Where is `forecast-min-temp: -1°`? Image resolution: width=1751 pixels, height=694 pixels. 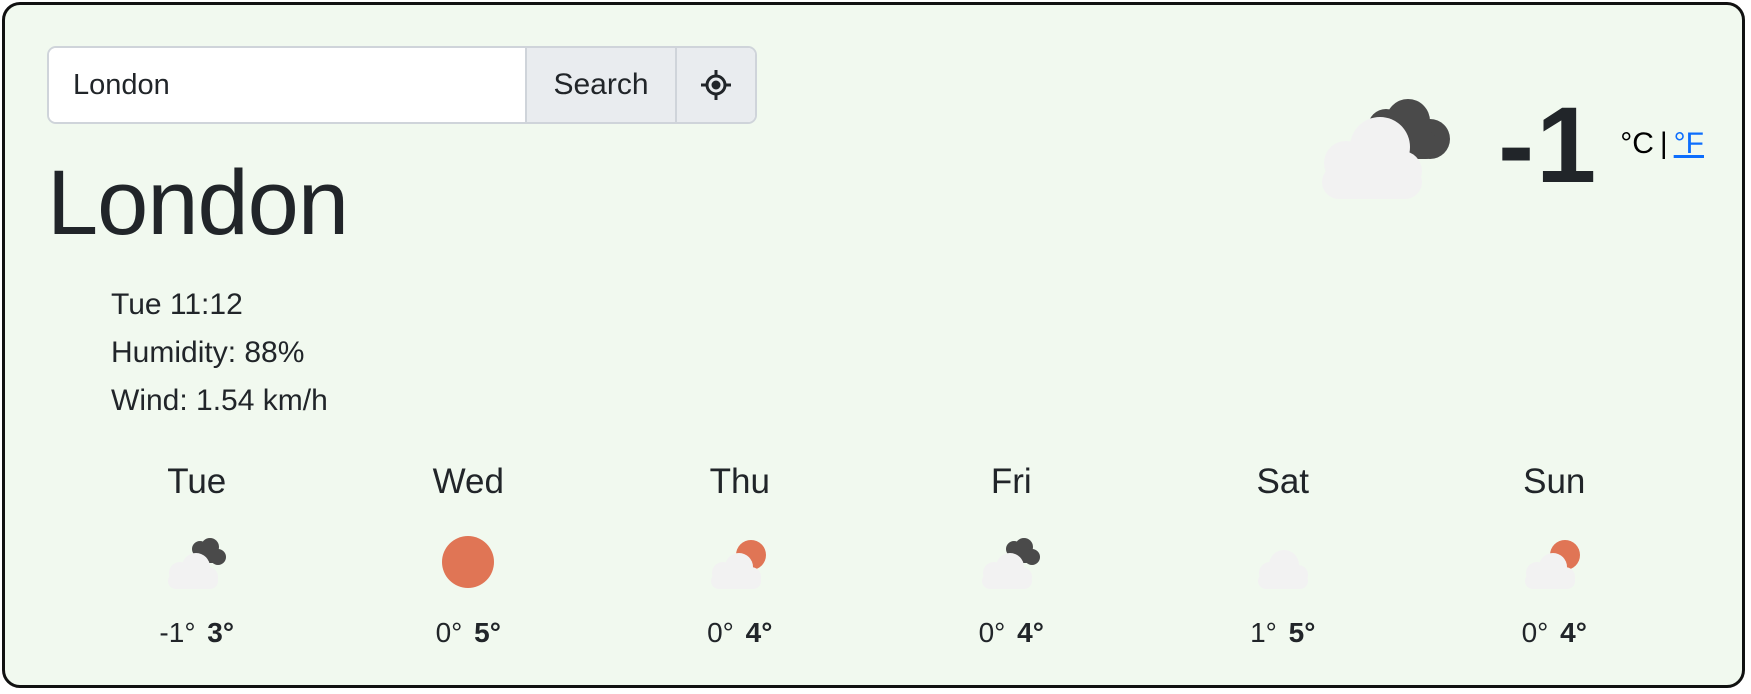
forecast-min-temp: -1° is located at coordinates (177, 632).